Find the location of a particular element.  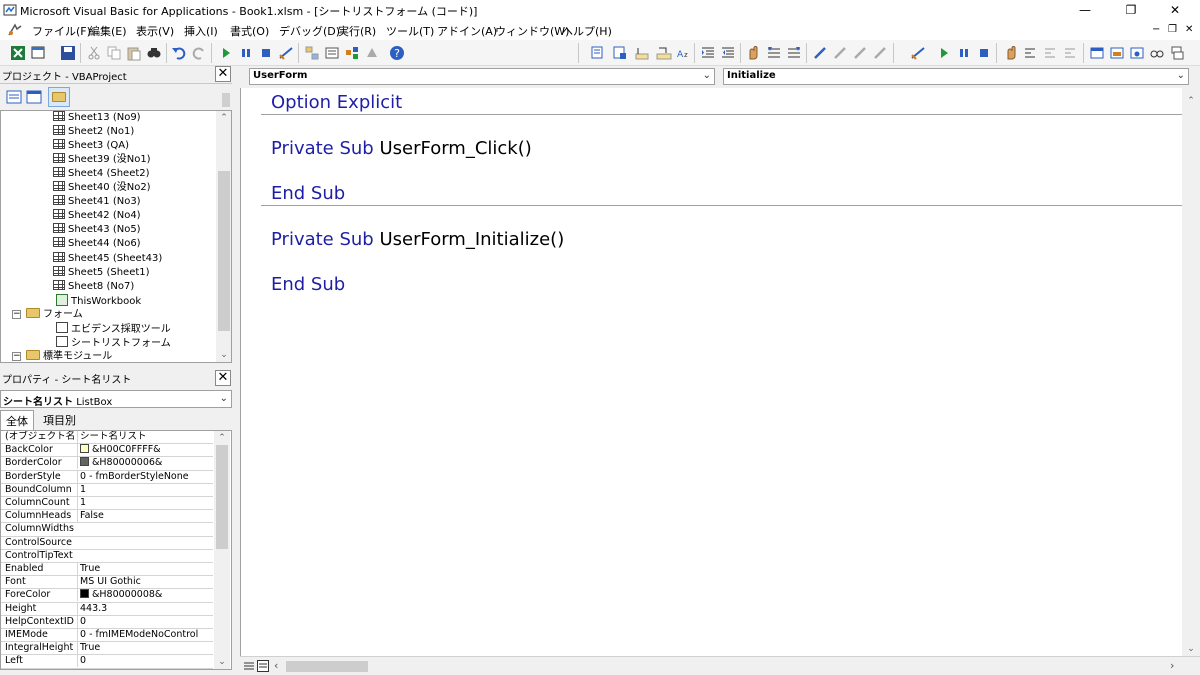

property-row: ColumnCount 1 is located at coordinates (107, 504).